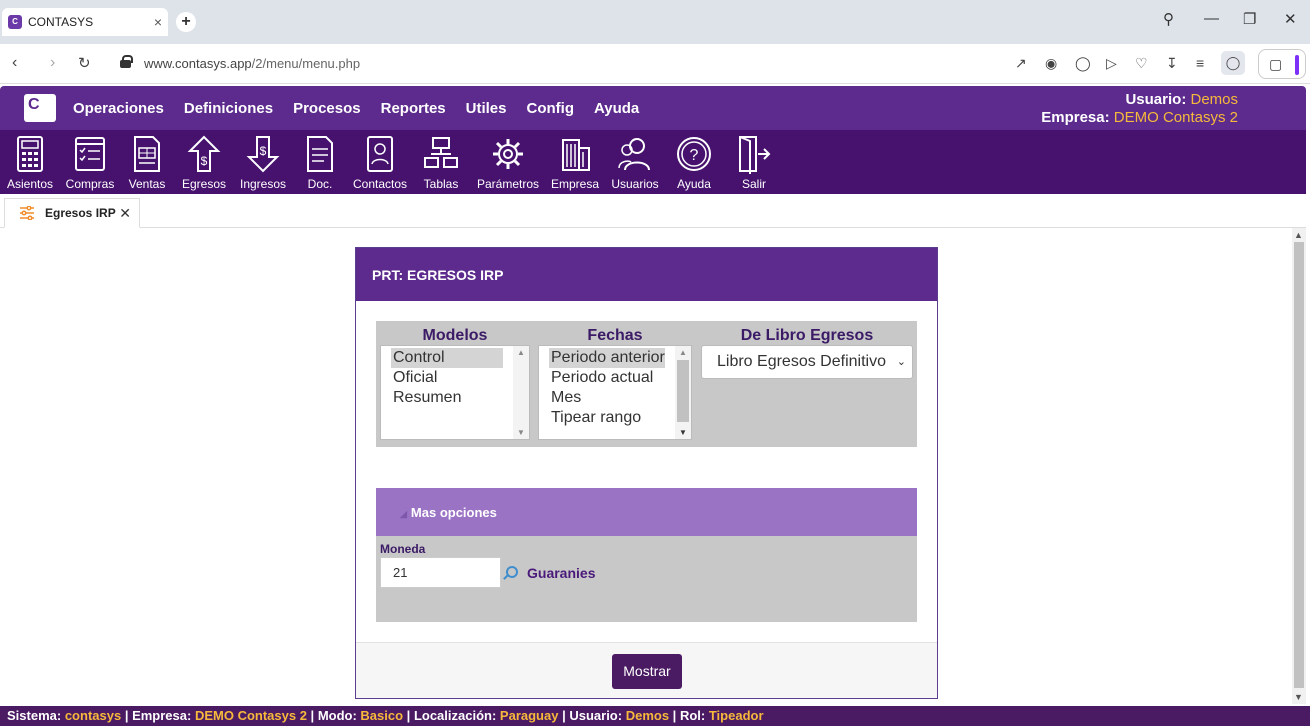  What do you see at coordinates (1168, 19) in the screenshot?
I see `search-tabs-icon: ⚲` at bounding box center [1168, 19].